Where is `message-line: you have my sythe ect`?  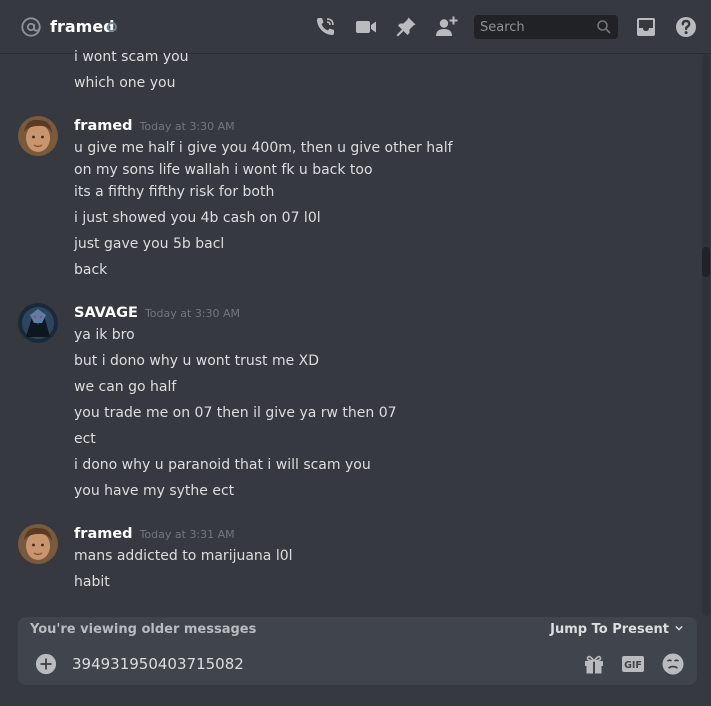 message-line: you have my sythe ect is located at coordinates (154, 491).